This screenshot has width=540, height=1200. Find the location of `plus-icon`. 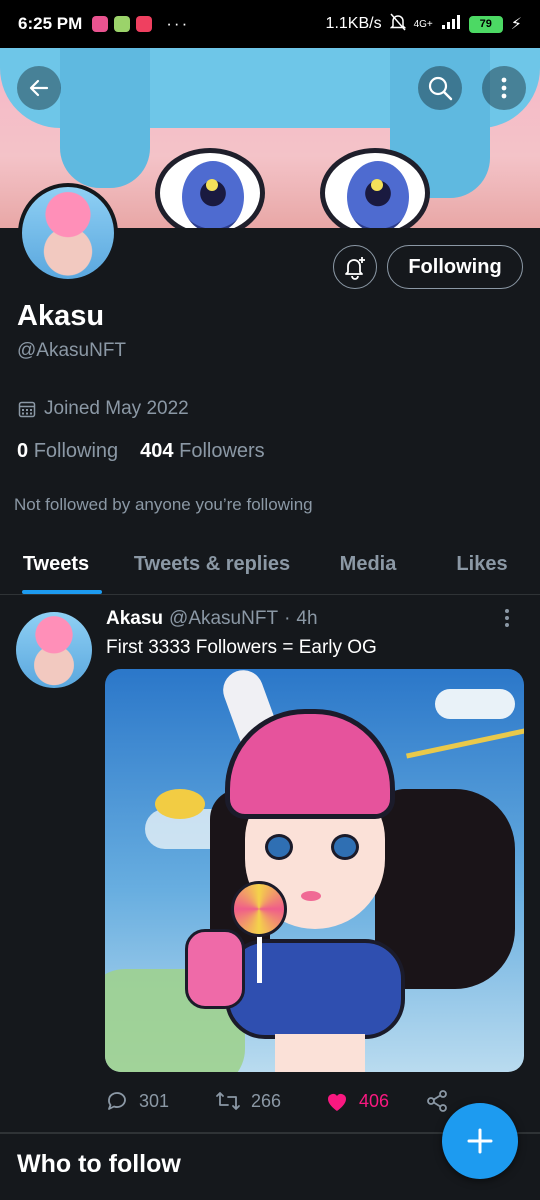

plus-icon is located at coordinates (480, 1141).